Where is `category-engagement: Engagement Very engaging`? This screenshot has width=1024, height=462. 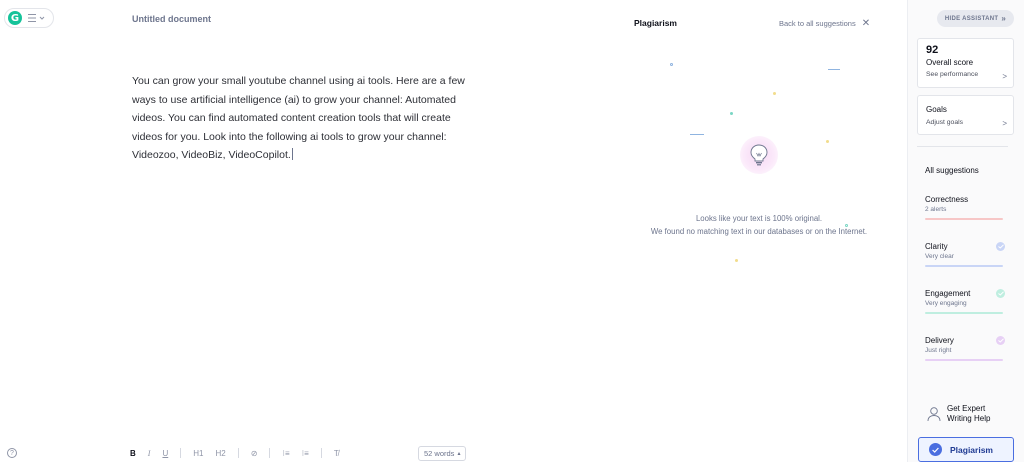 category-engagement: Engagement Very engaging is located at coordinates (966, 301).